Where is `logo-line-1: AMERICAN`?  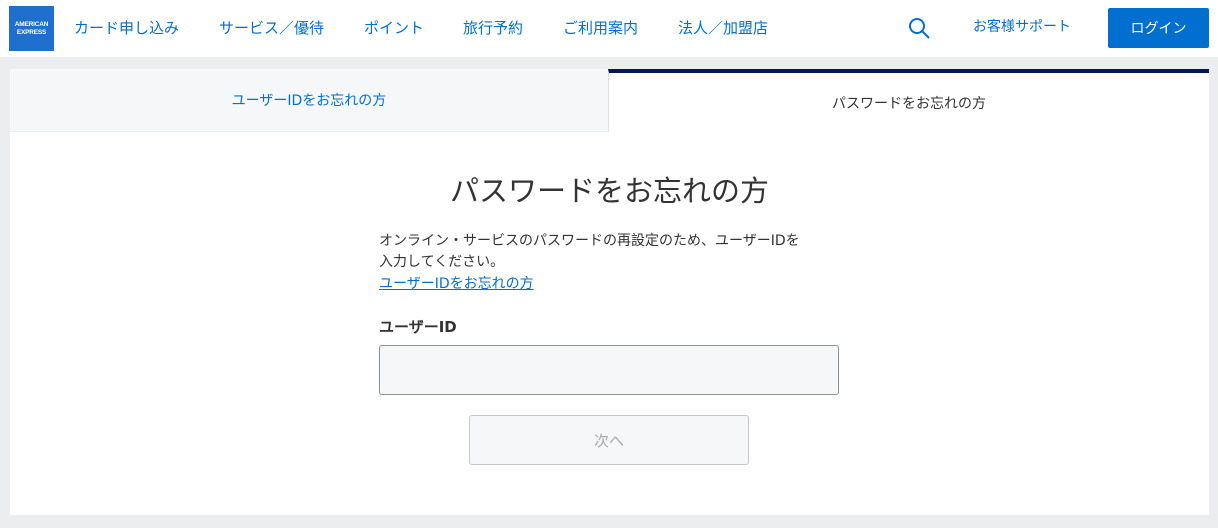
logo-line-1: AMERICAN is located at coordinates (31, 24).